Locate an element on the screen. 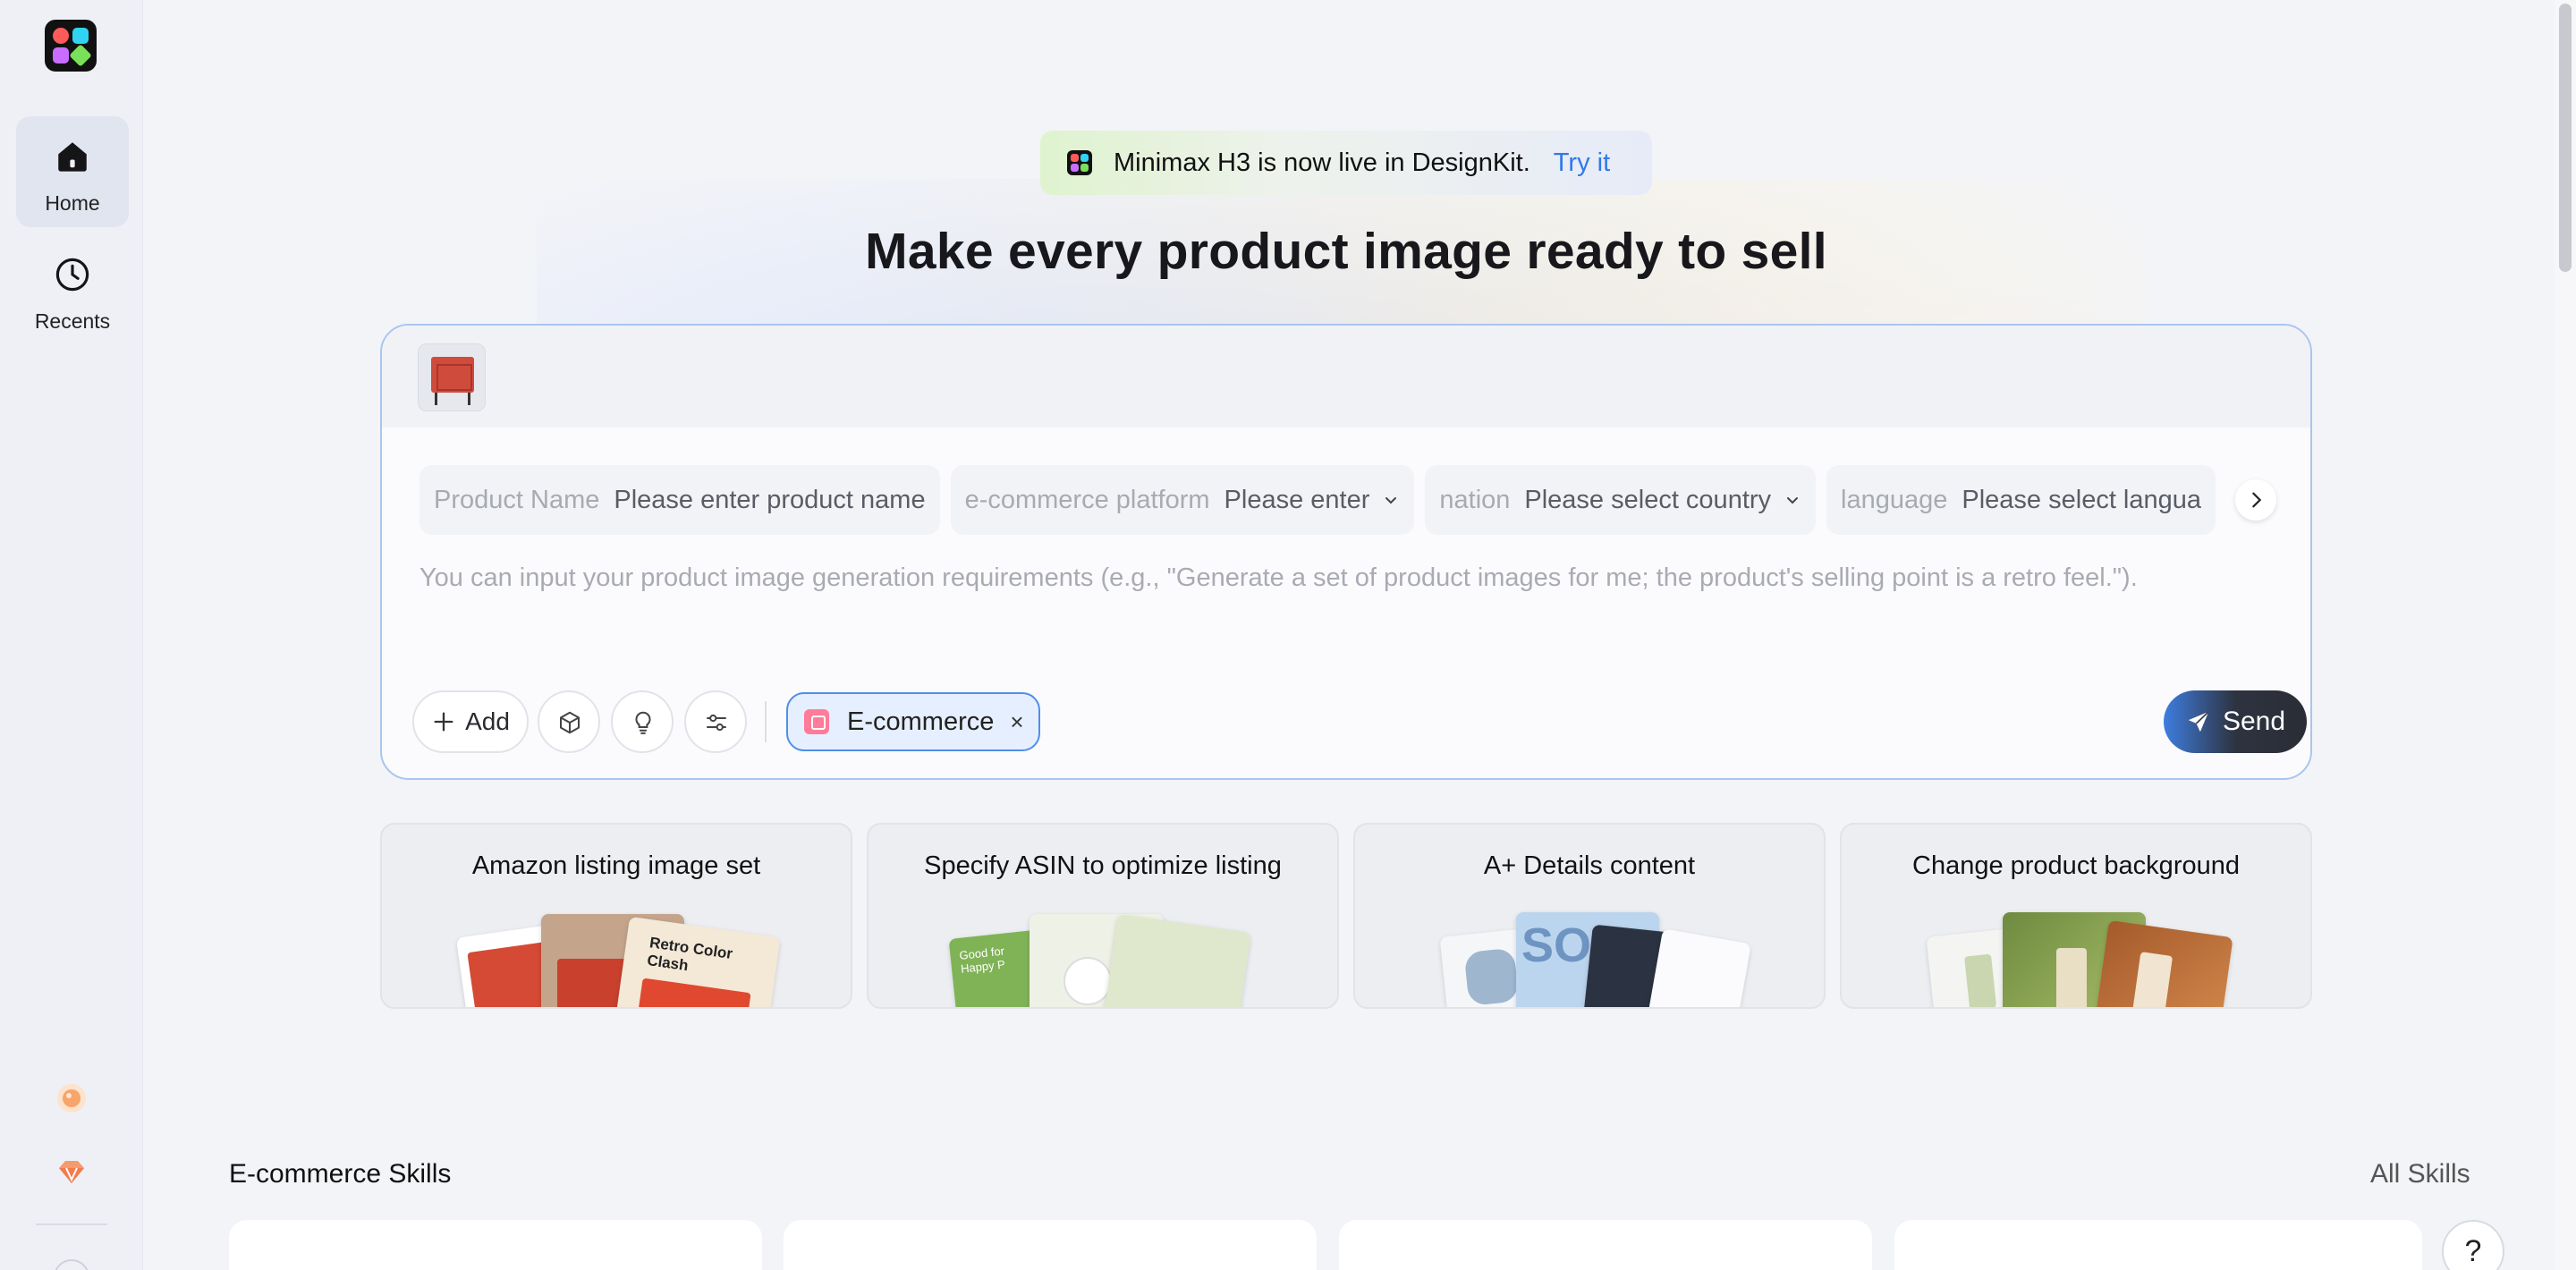 The image size is (2576, 1270). page-scrollbar is located at coordinates (2565, 635).